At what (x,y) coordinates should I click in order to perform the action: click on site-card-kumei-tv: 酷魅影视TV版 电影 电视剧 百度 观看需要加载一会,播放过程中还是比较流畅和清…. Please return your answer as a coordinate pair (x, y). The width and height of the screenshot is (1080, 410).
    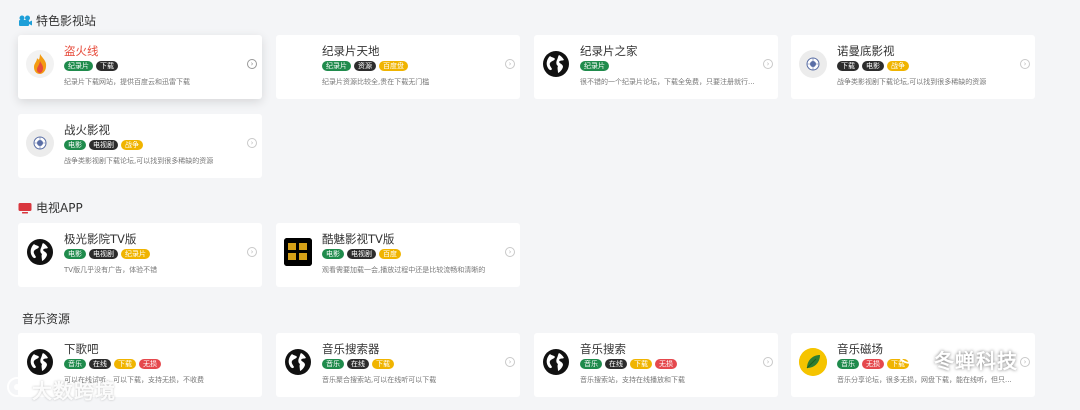
    Looking at the image, I should click on (398, 255).